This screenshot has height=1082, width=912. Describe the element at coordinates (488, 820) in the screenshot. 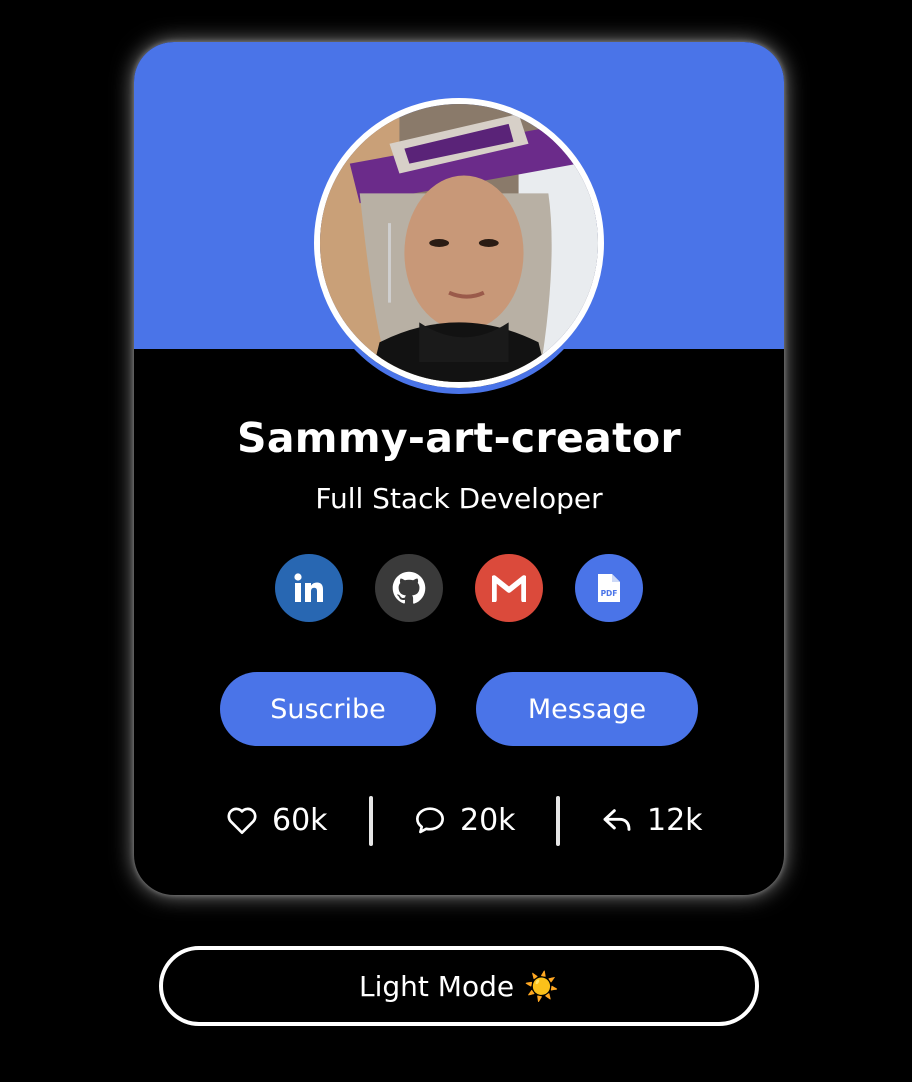

I see `comments-count: 20k` at that location.